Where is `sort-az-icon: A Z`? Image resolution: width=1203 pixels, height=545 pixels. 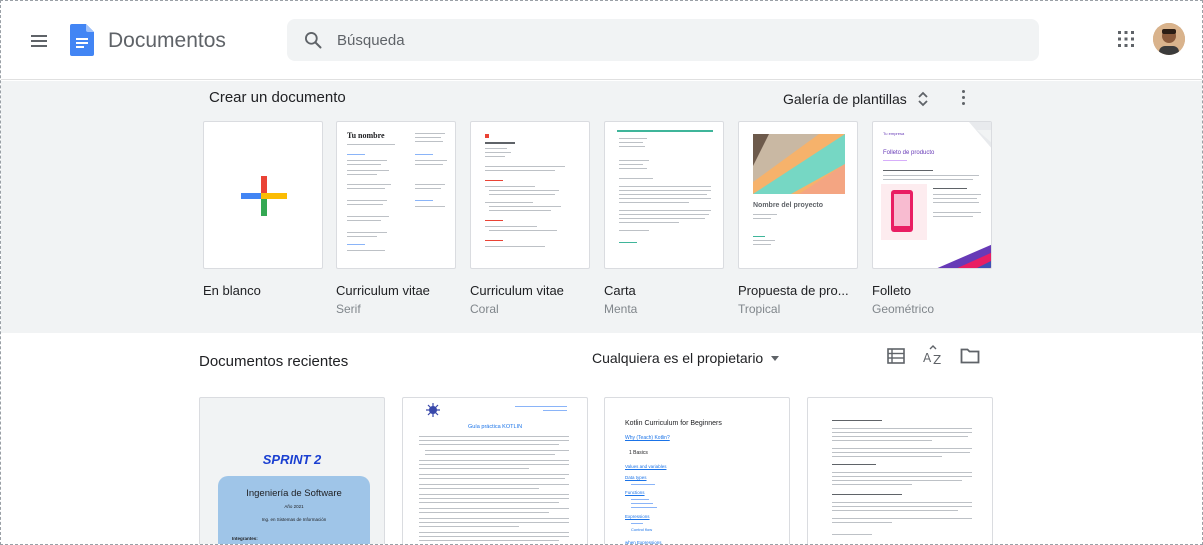
sort-az-icon: A Z is located at coordinates (933, 356).